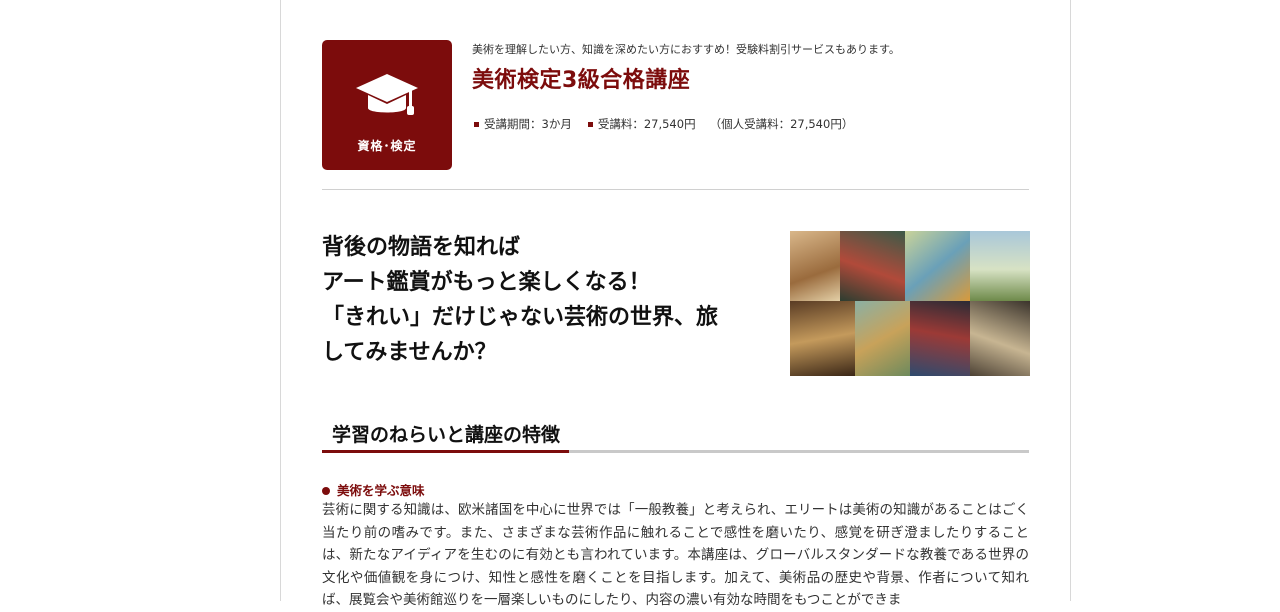 This screenshot has height=612, width=1280. I want to click on section-underline-accent, so click(445, 451).